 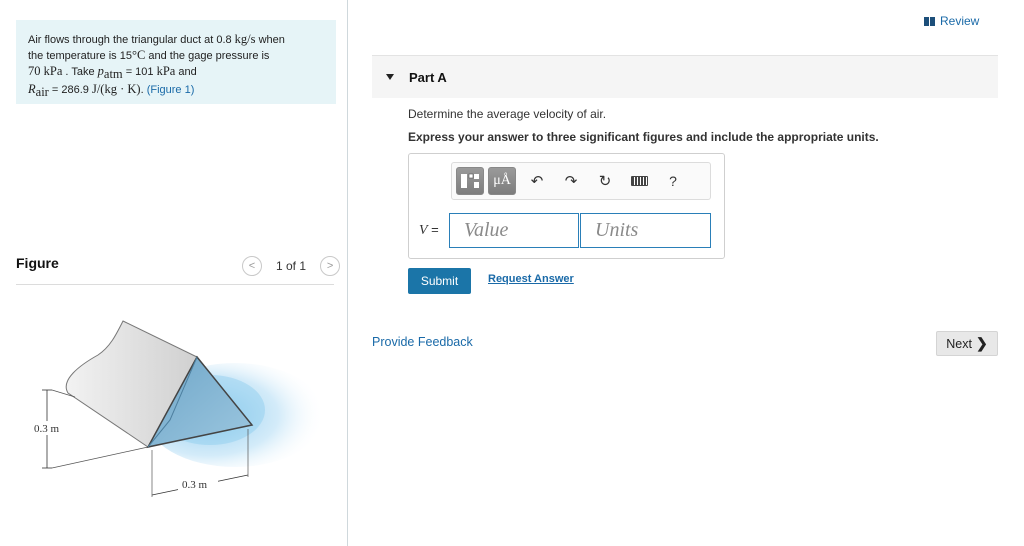 I want to click on figure-page-indicator: 1 of 1, so click(x=291, y=266).